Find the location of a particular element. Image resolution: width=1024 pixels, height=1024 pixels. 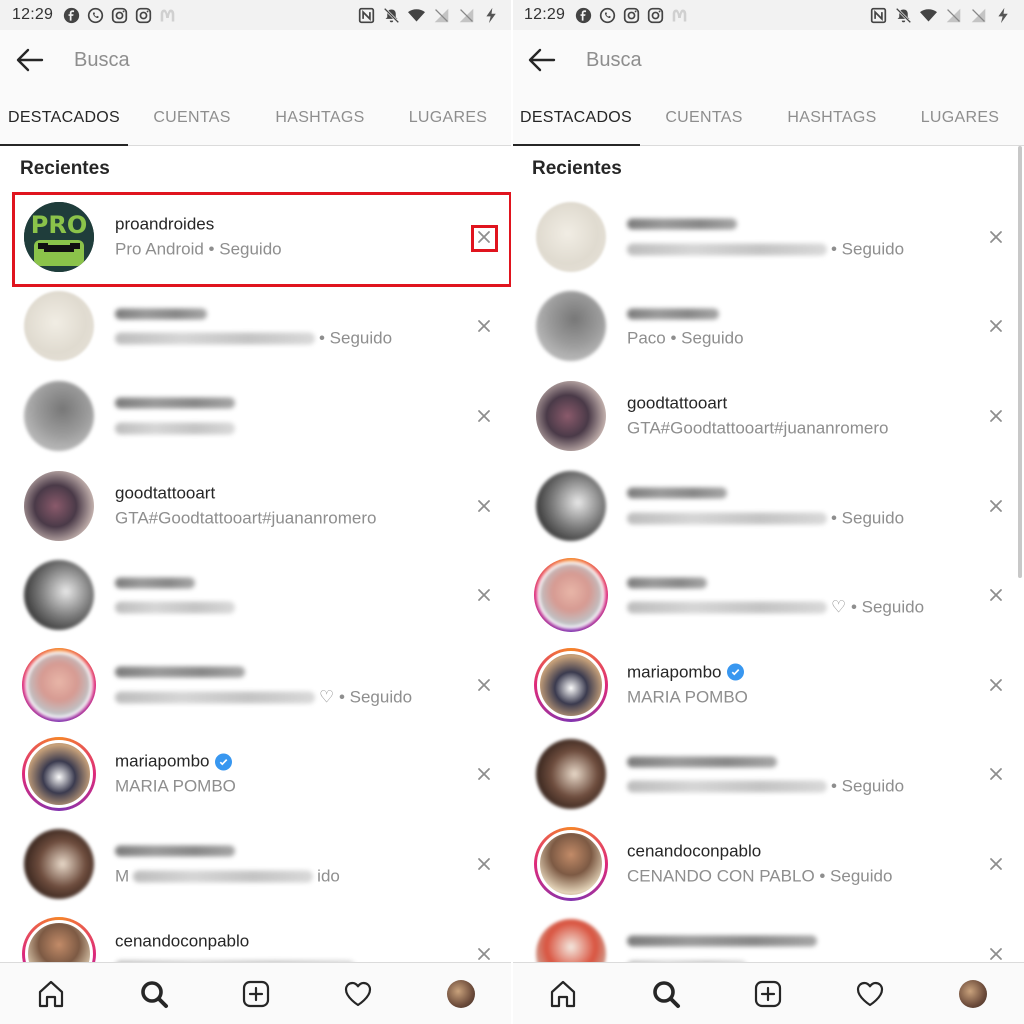

list-item: PRO proandroides Pro Android • Seguido is located at coordinates (256, 237).